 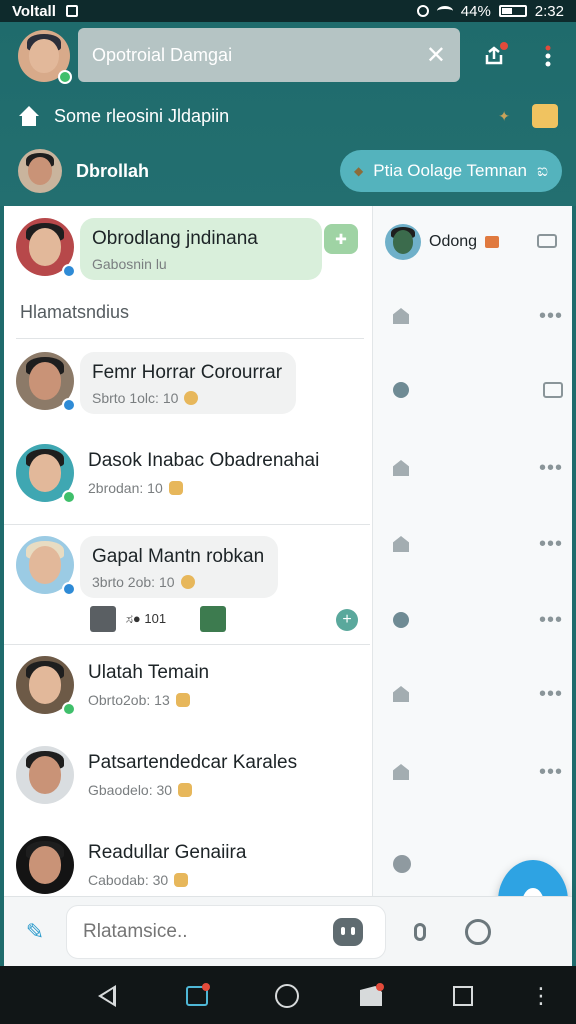 What do you see at coordinates (191, 865) in the screenshot?
I see `chat-list-item: Readullar Genaiira Cabodab: 30` at bounding box center [191, 865].